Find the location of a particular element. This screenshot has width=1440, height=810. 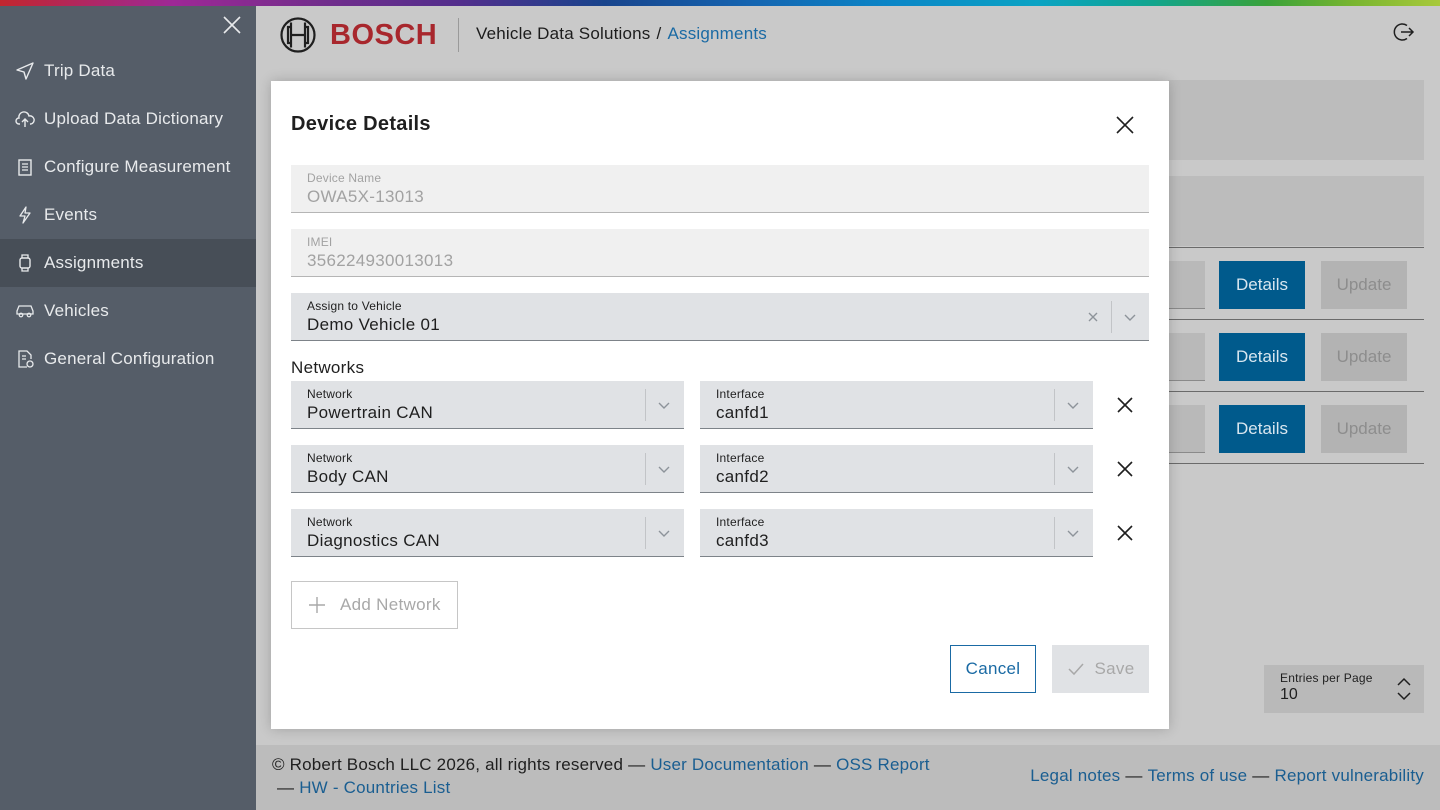

send-icon is located at coordinates (25, 71).